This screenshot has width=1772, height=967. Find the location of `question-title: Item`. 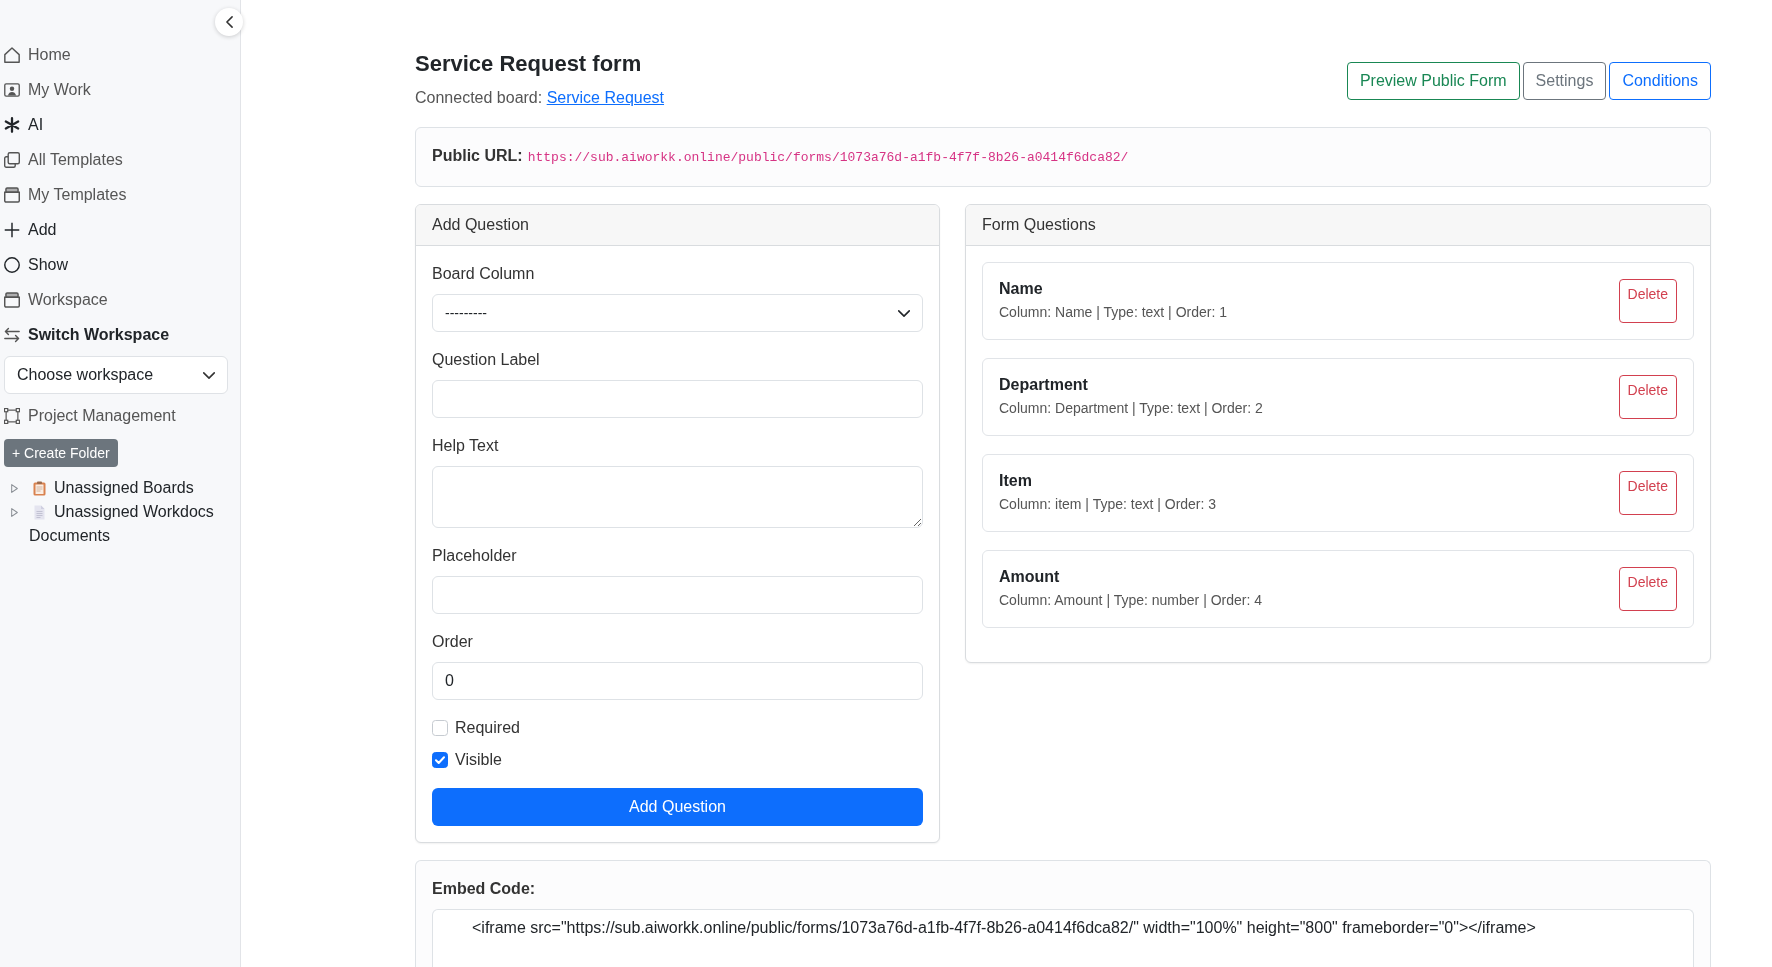

question-title: Item is located at coordinates (1015, 480).